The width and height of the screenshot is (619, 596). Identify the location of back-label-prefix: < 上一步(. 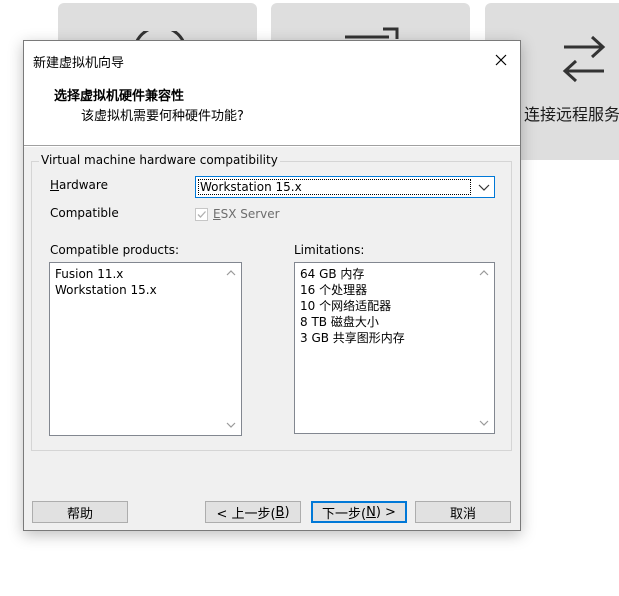
(246, 514).